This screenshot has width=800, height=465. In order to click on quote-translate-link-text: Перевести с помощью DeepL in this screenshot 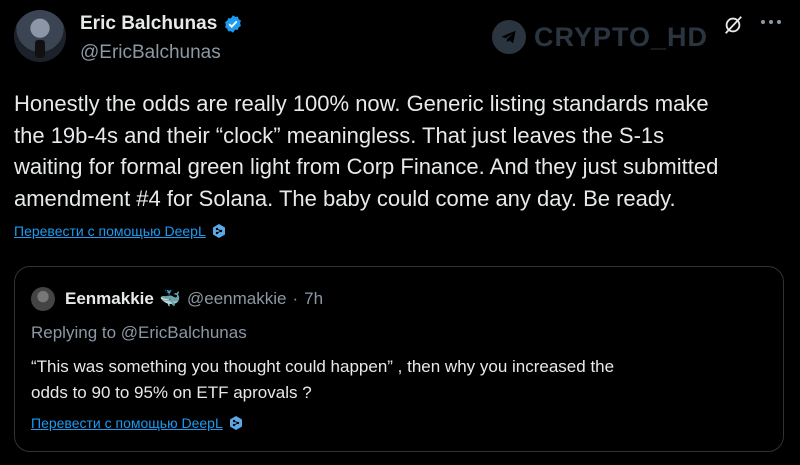, I will do `click(127, 423)`.